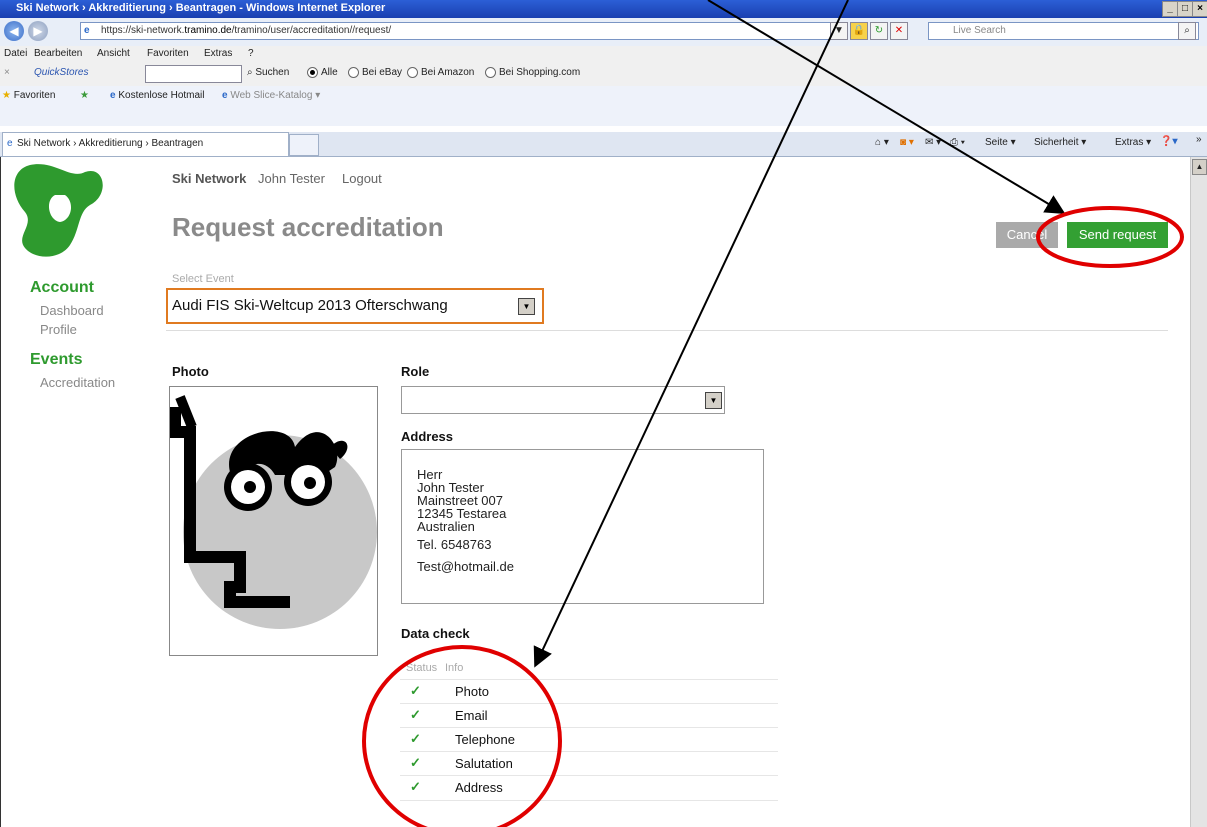 This screenshot has height=827, width=1207. I want to click on table-row: ✓ Address, so click(589, 788).